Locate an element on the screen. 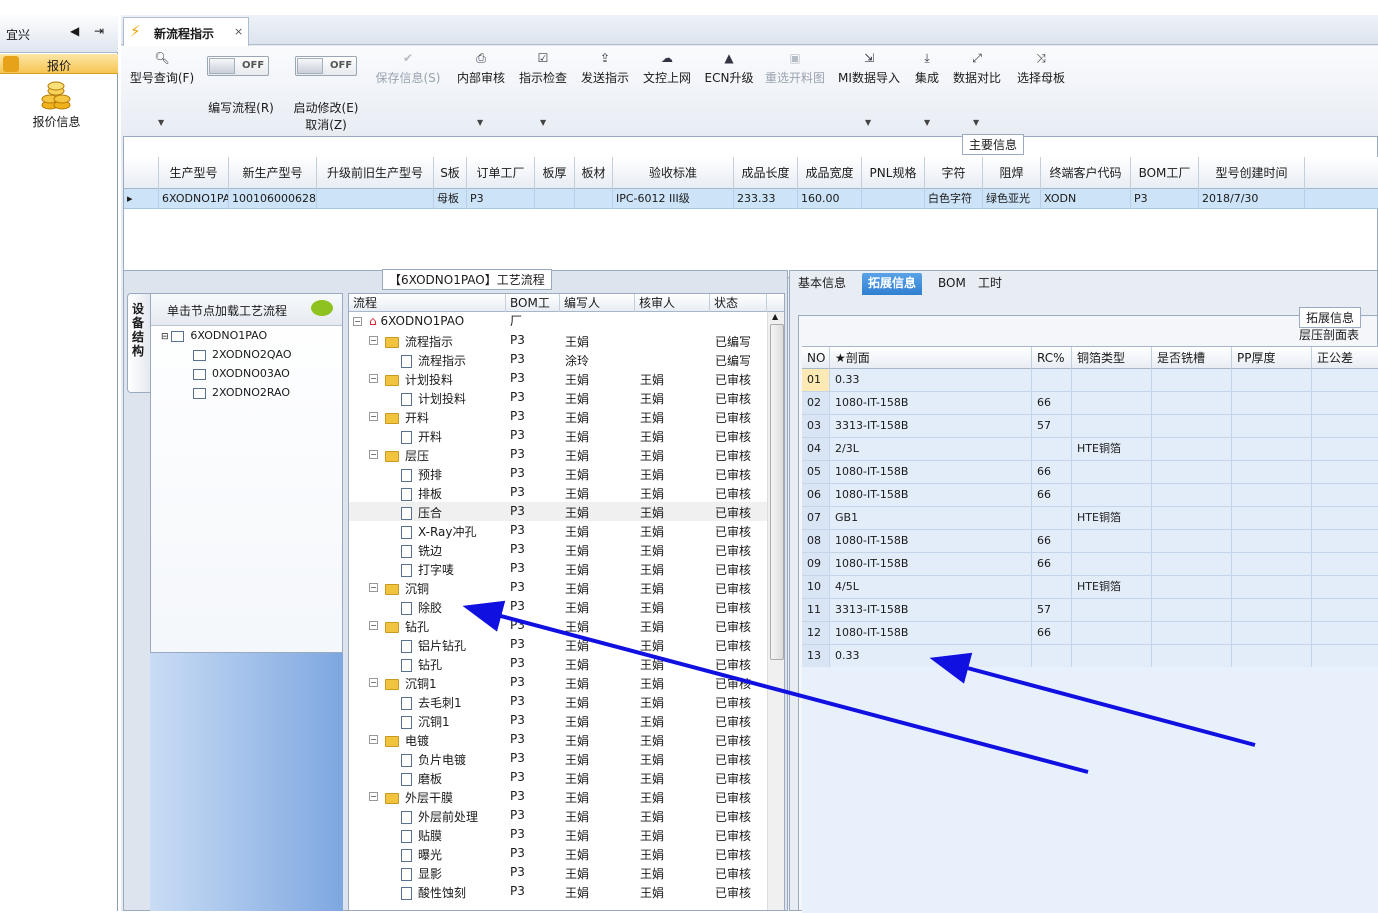 The width and height of the screenshot is (1378, 913). table-row: 08 1080-IT-158B 66 is located at coordinates (1090, 541).